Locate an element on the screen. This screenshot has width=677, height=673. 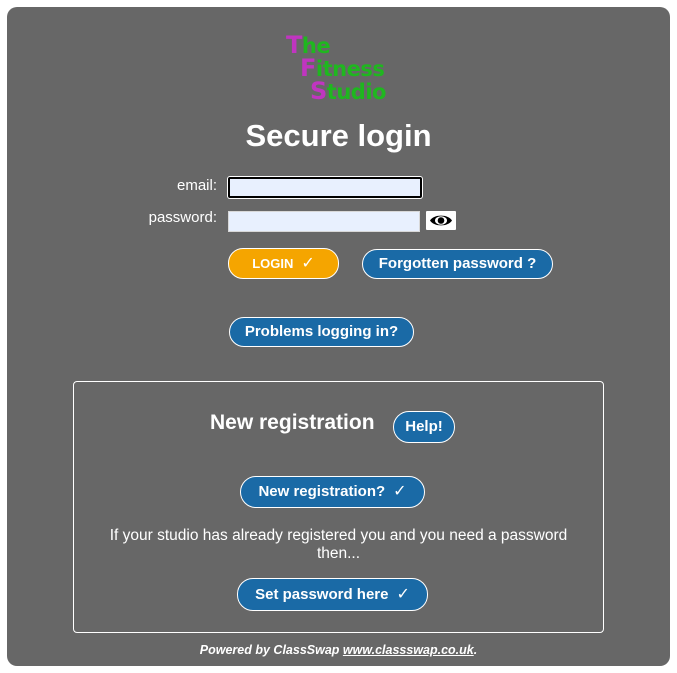
show-password-button is located at coordinates (441, 220).